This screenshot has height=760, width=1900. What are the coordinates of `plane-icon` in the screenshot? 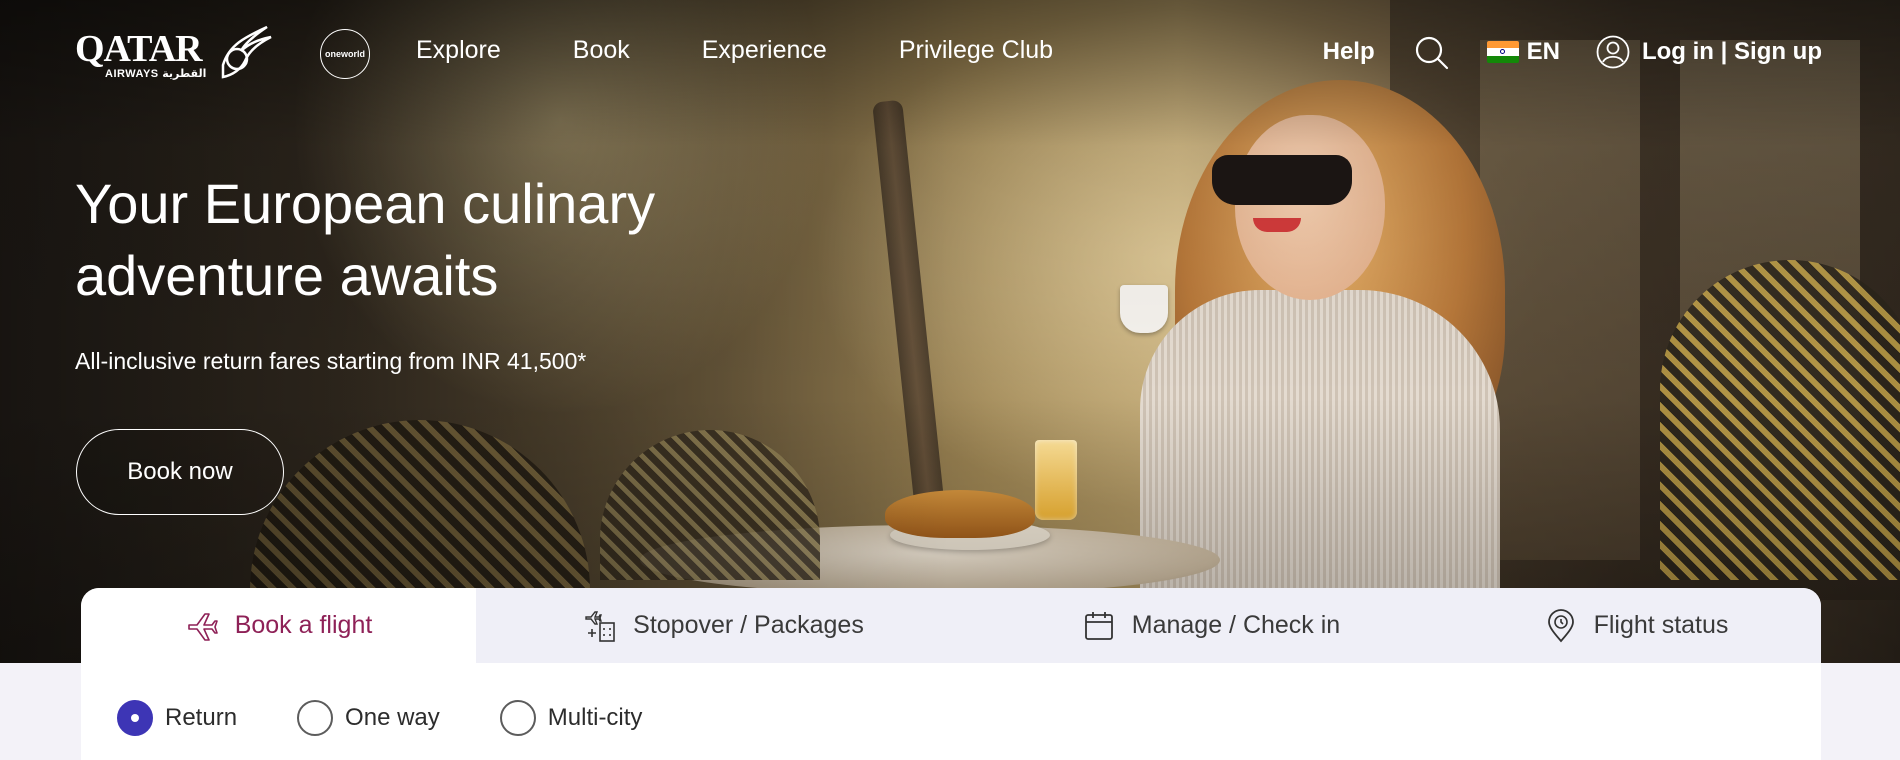 It's located at (202, 626).